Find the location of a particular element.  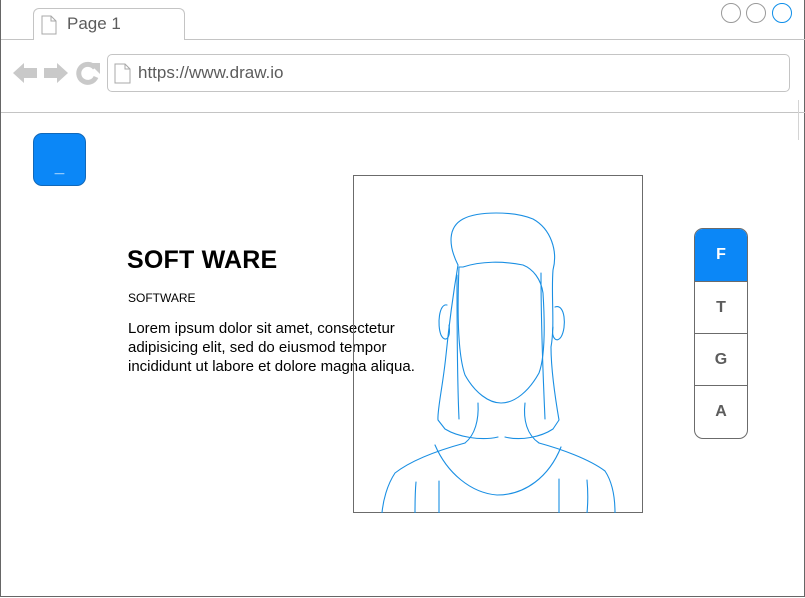

social-button-f: F is located at coordinates (721, 255).